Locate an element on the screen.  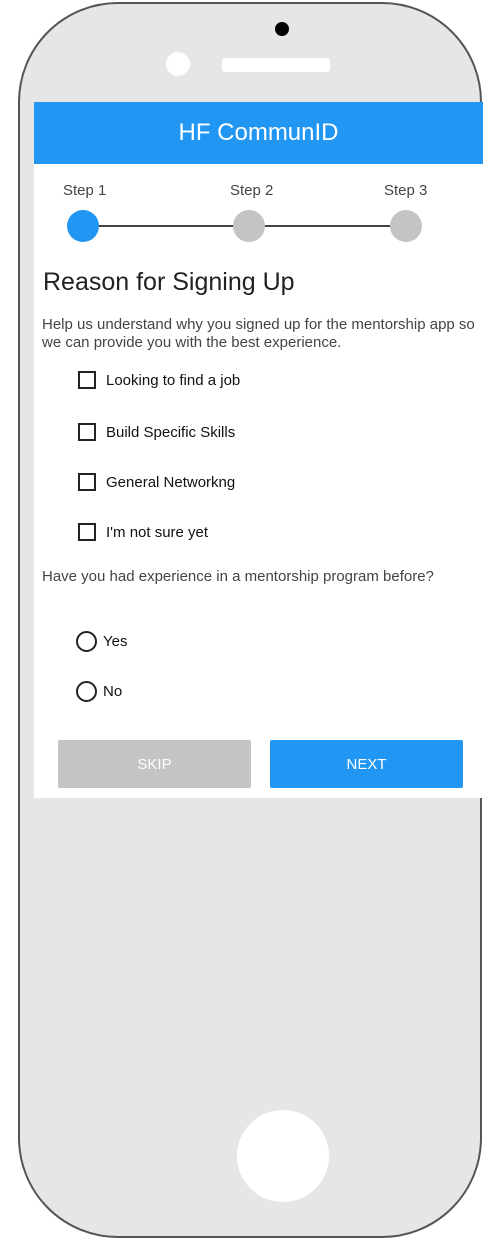
checkbox-label: I'm not sure yet is located at coordinates (157, 532).